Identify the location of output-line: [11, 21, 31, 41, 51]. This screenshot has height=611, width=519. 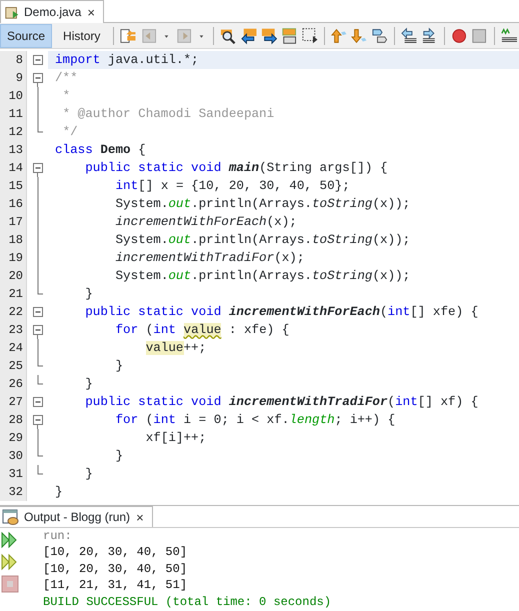
(115, 585).